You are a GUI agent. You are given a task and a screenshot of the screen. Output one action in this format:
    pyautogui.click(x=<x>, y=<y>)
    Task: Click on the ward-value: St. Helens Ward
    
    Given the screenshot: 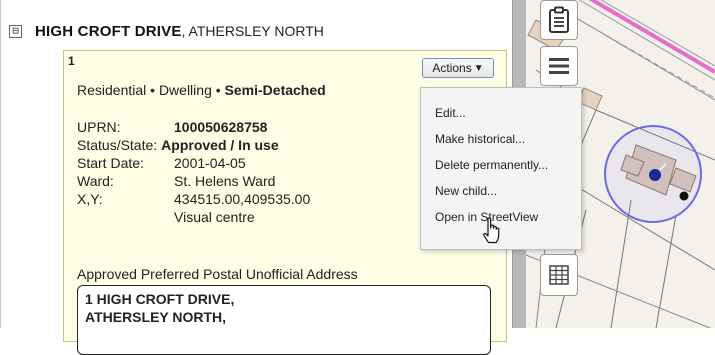 What is the action you would take?
    pyautogui.click(x=225, y=181)
    